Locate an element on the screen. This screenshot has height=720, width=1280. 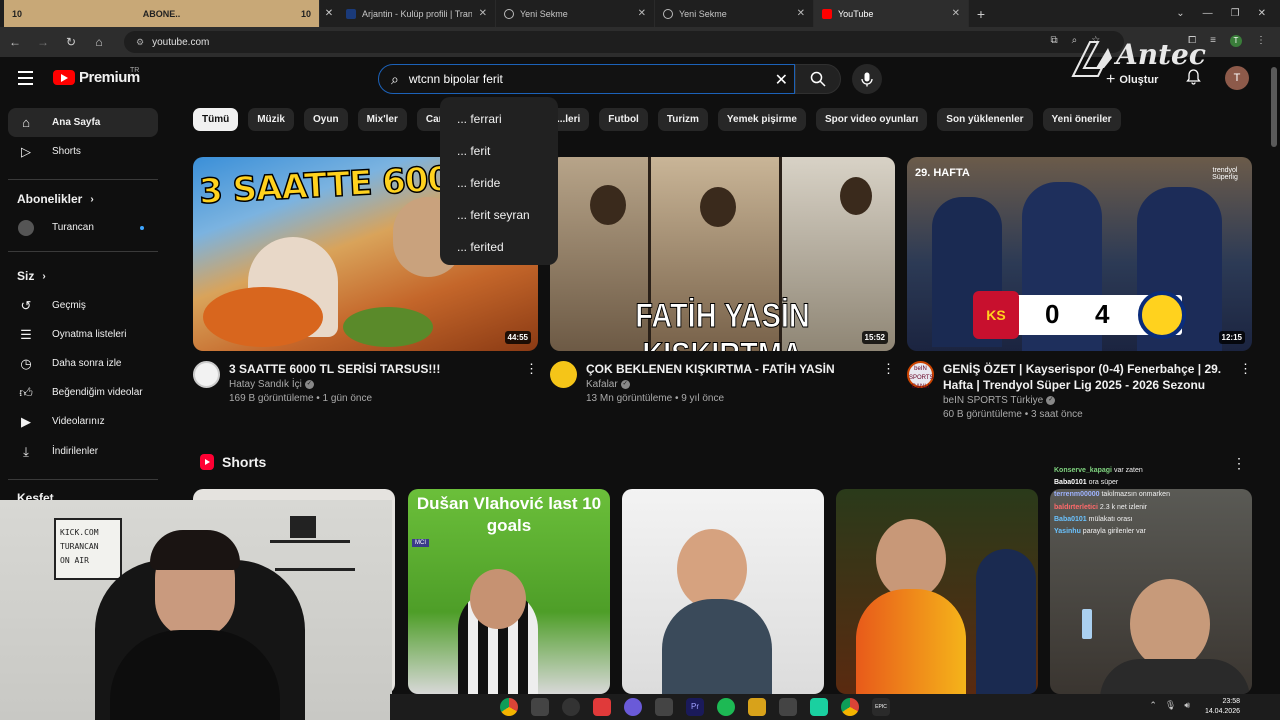
search-input: wtcnn bipolar ferit is located at coordinates (456, 79).